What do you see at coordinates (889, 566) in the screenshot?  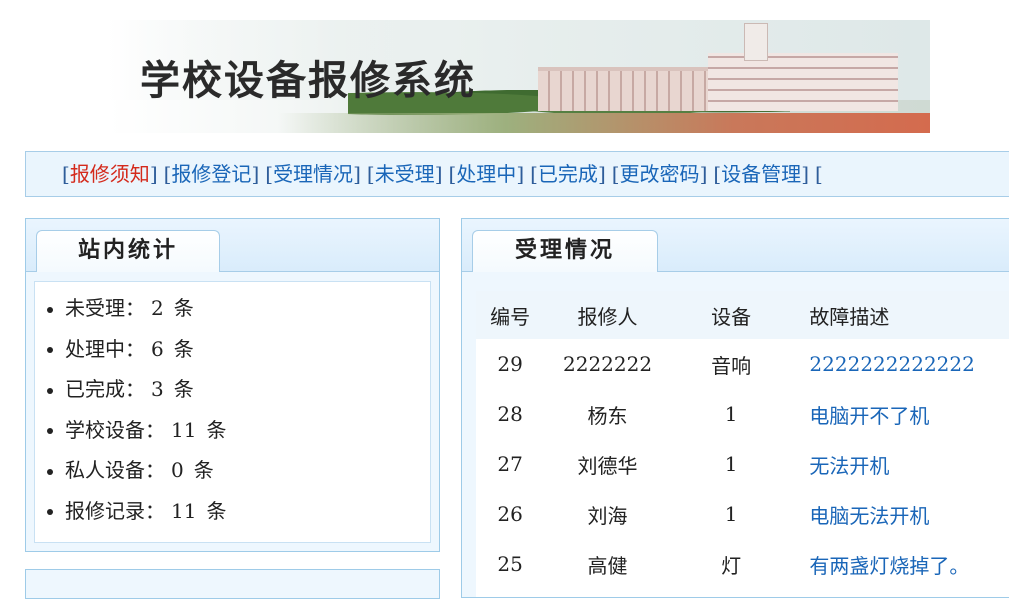 I see `description-link: 有两盏灯烧掉了。` at bounding box center [889, 566].